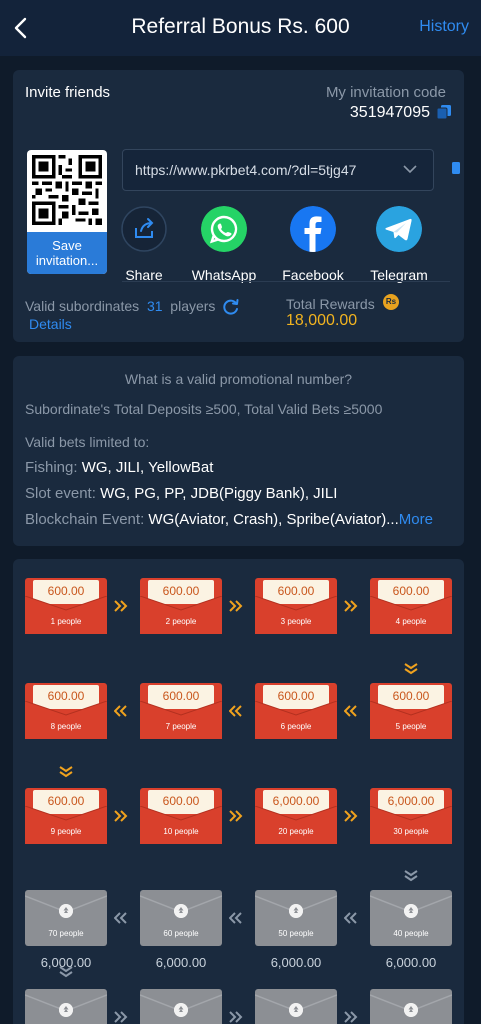  I want to click on reward-envelope: 120 people, so click(411, 1006).